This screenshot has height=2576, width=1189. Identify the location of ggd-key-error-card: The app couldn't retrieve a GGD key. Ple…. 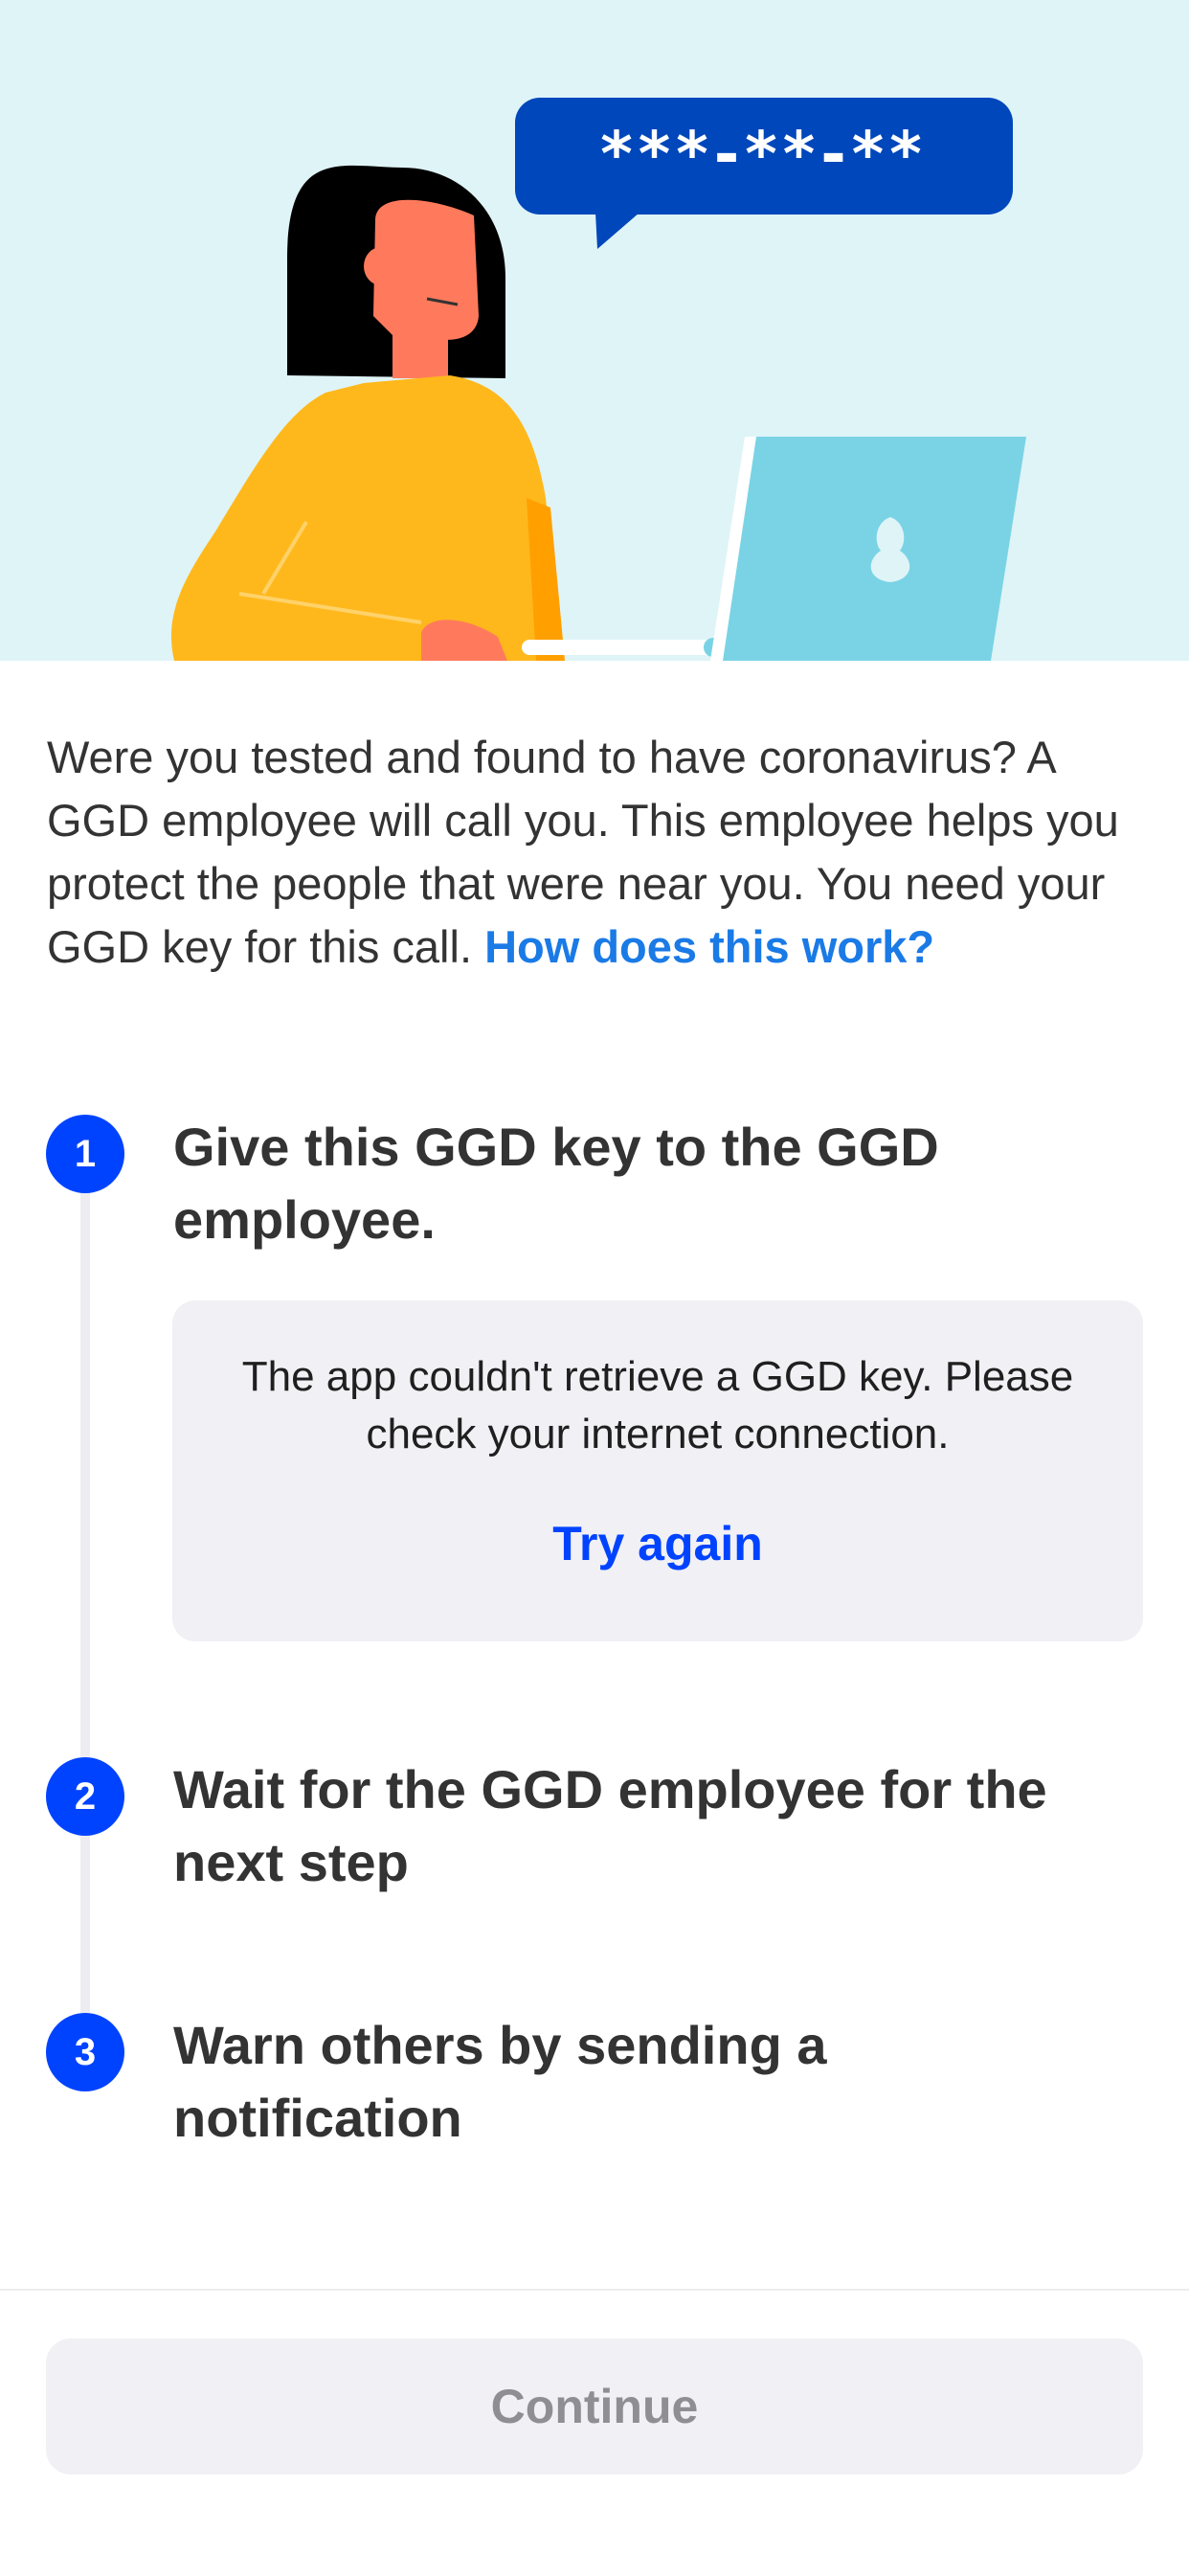
(657, 1470).